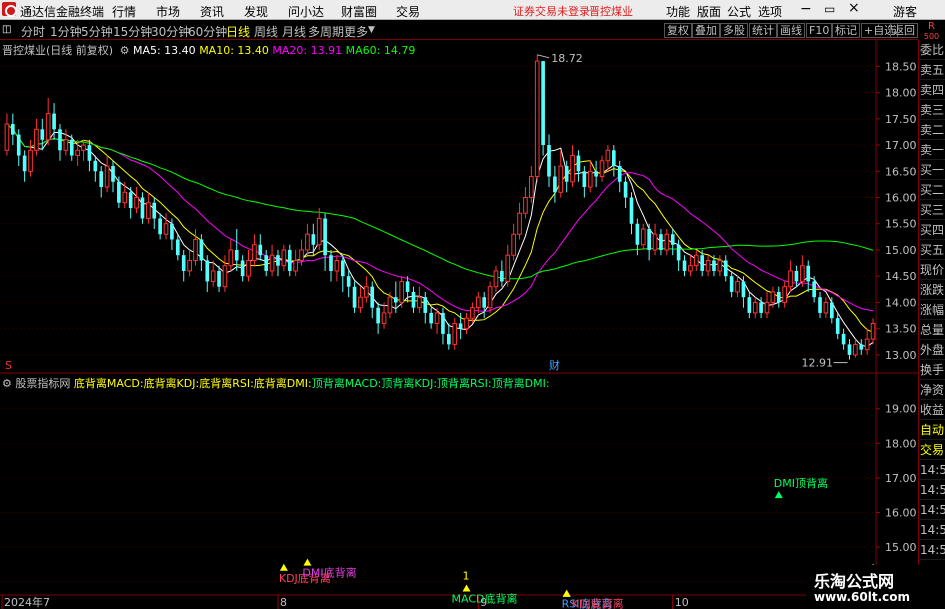  What do you see at coordinates (551, 11) in the screenshot?
I see `login-warning: 证券交易未登录` at bounding box center [551, 11].